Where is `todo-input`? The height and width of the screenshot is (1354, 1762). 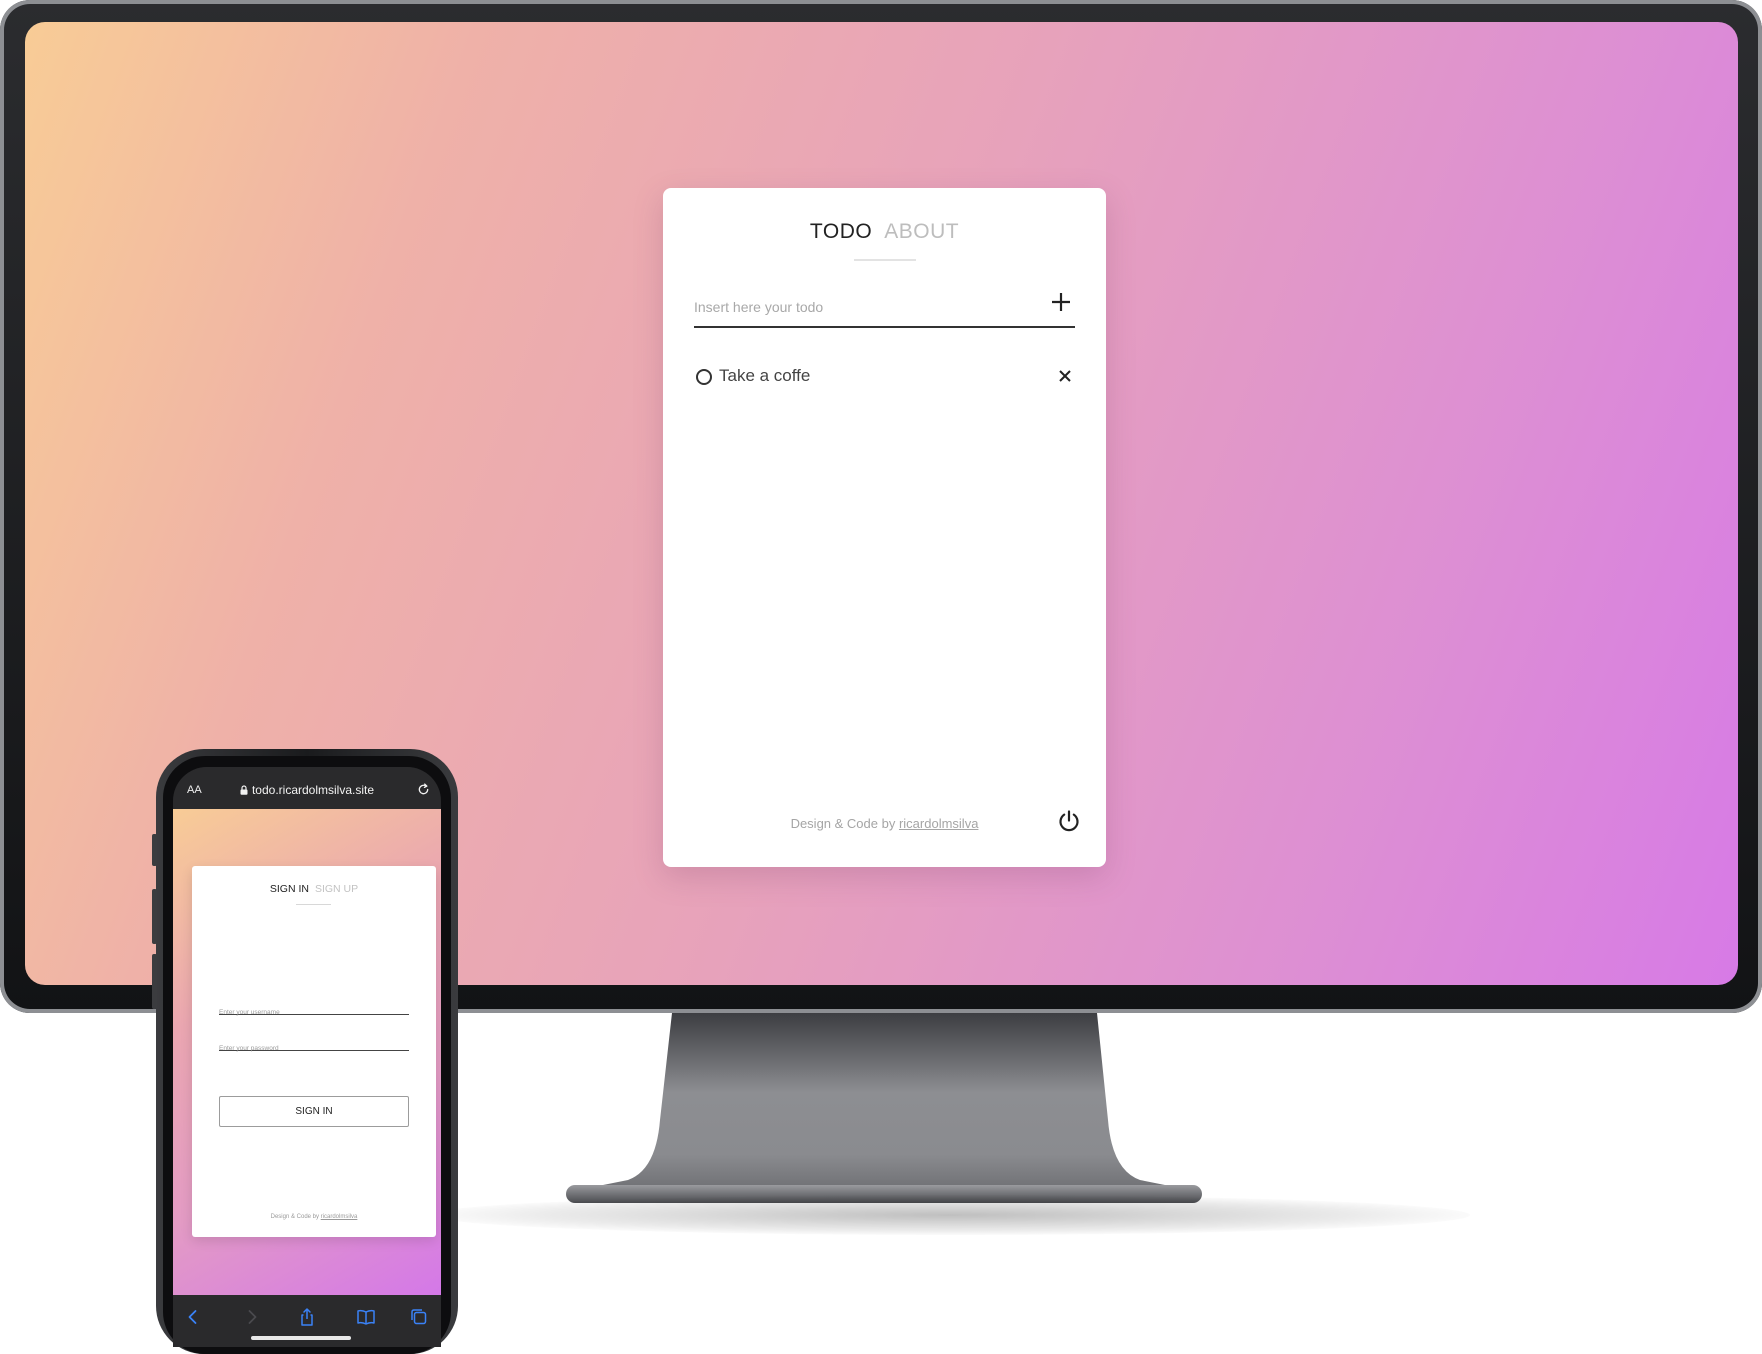
todo-input is located at coordinates (859, 307).